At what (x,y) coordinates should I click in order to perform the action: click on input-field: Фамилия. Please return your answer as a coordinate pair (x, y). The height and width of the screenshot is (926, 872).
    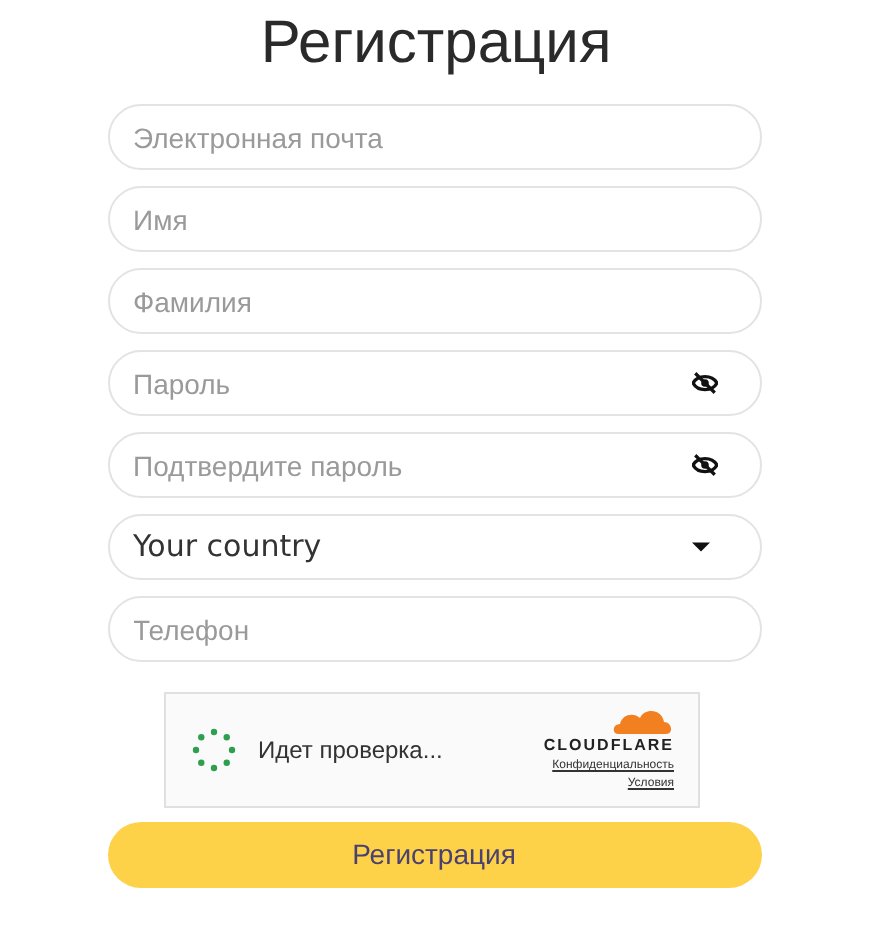
    Looking at the image, I should click on (434, 301).